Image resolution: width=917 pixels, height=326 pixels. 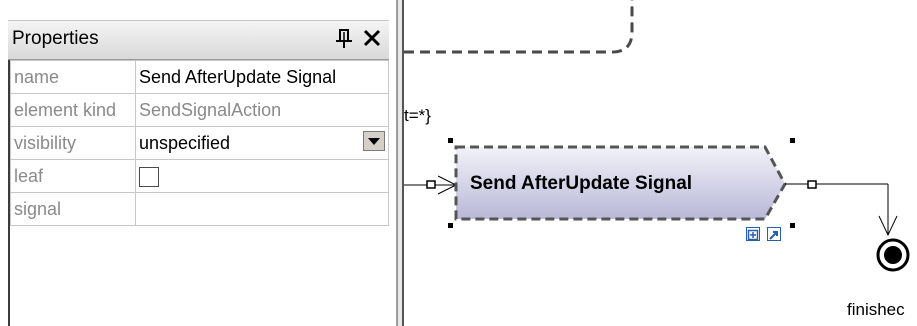 I want to click on property-row-name: name Send AfterUpdate Signal, so click(x=199, y=77).